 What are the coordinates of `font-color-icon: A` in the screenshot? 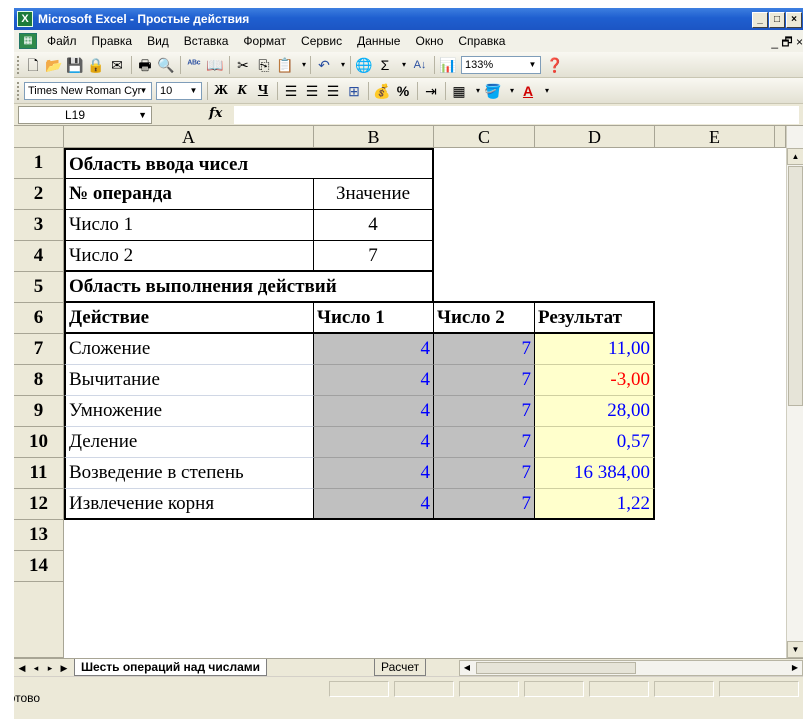 It's located at (528, 91).